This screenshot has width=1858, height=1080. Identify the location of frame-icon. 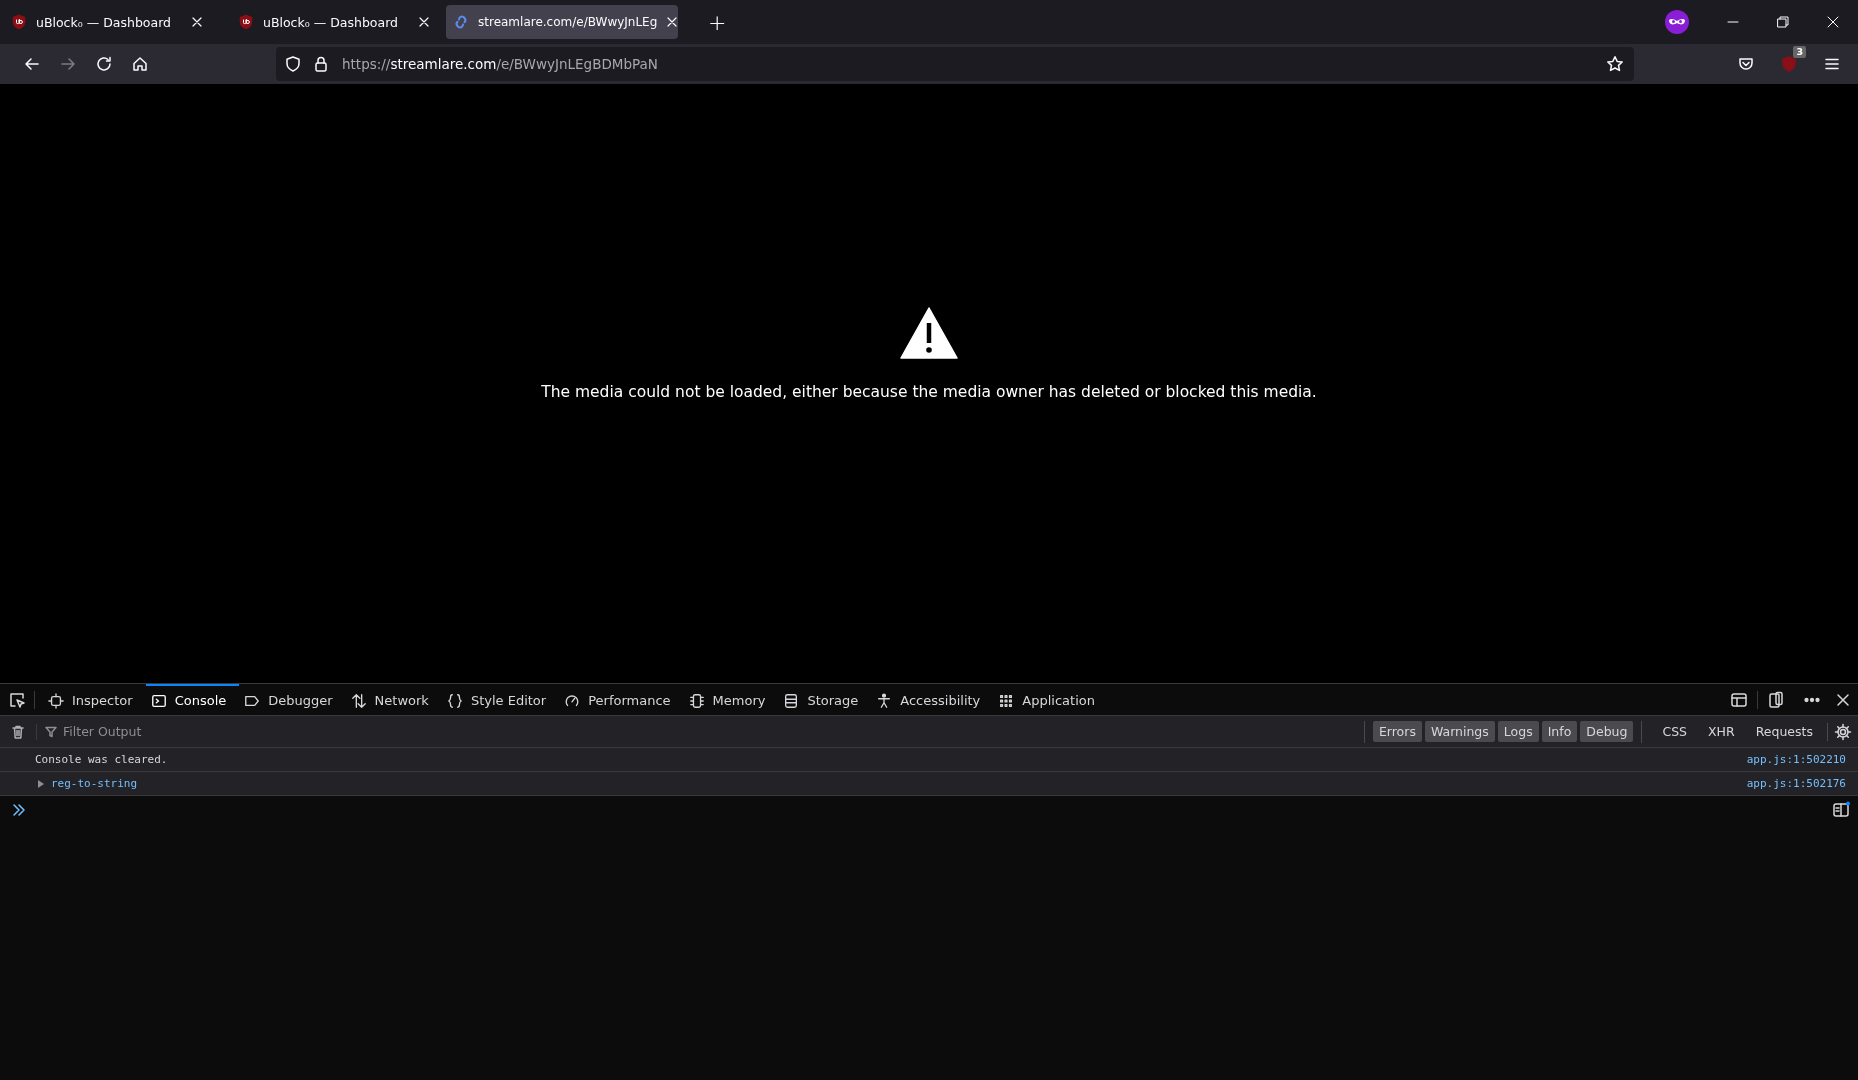
(56, 700).